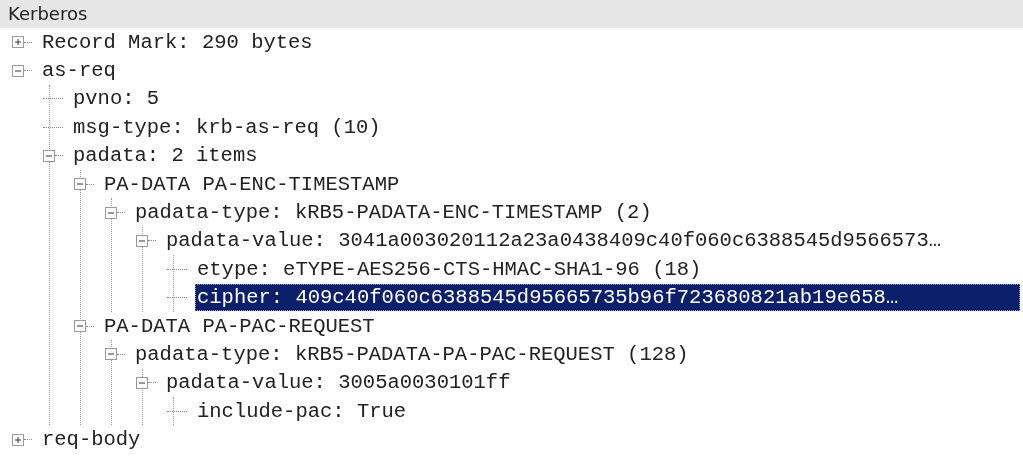  I want to click on tree-item: pvno: 5, so click(117, 99).